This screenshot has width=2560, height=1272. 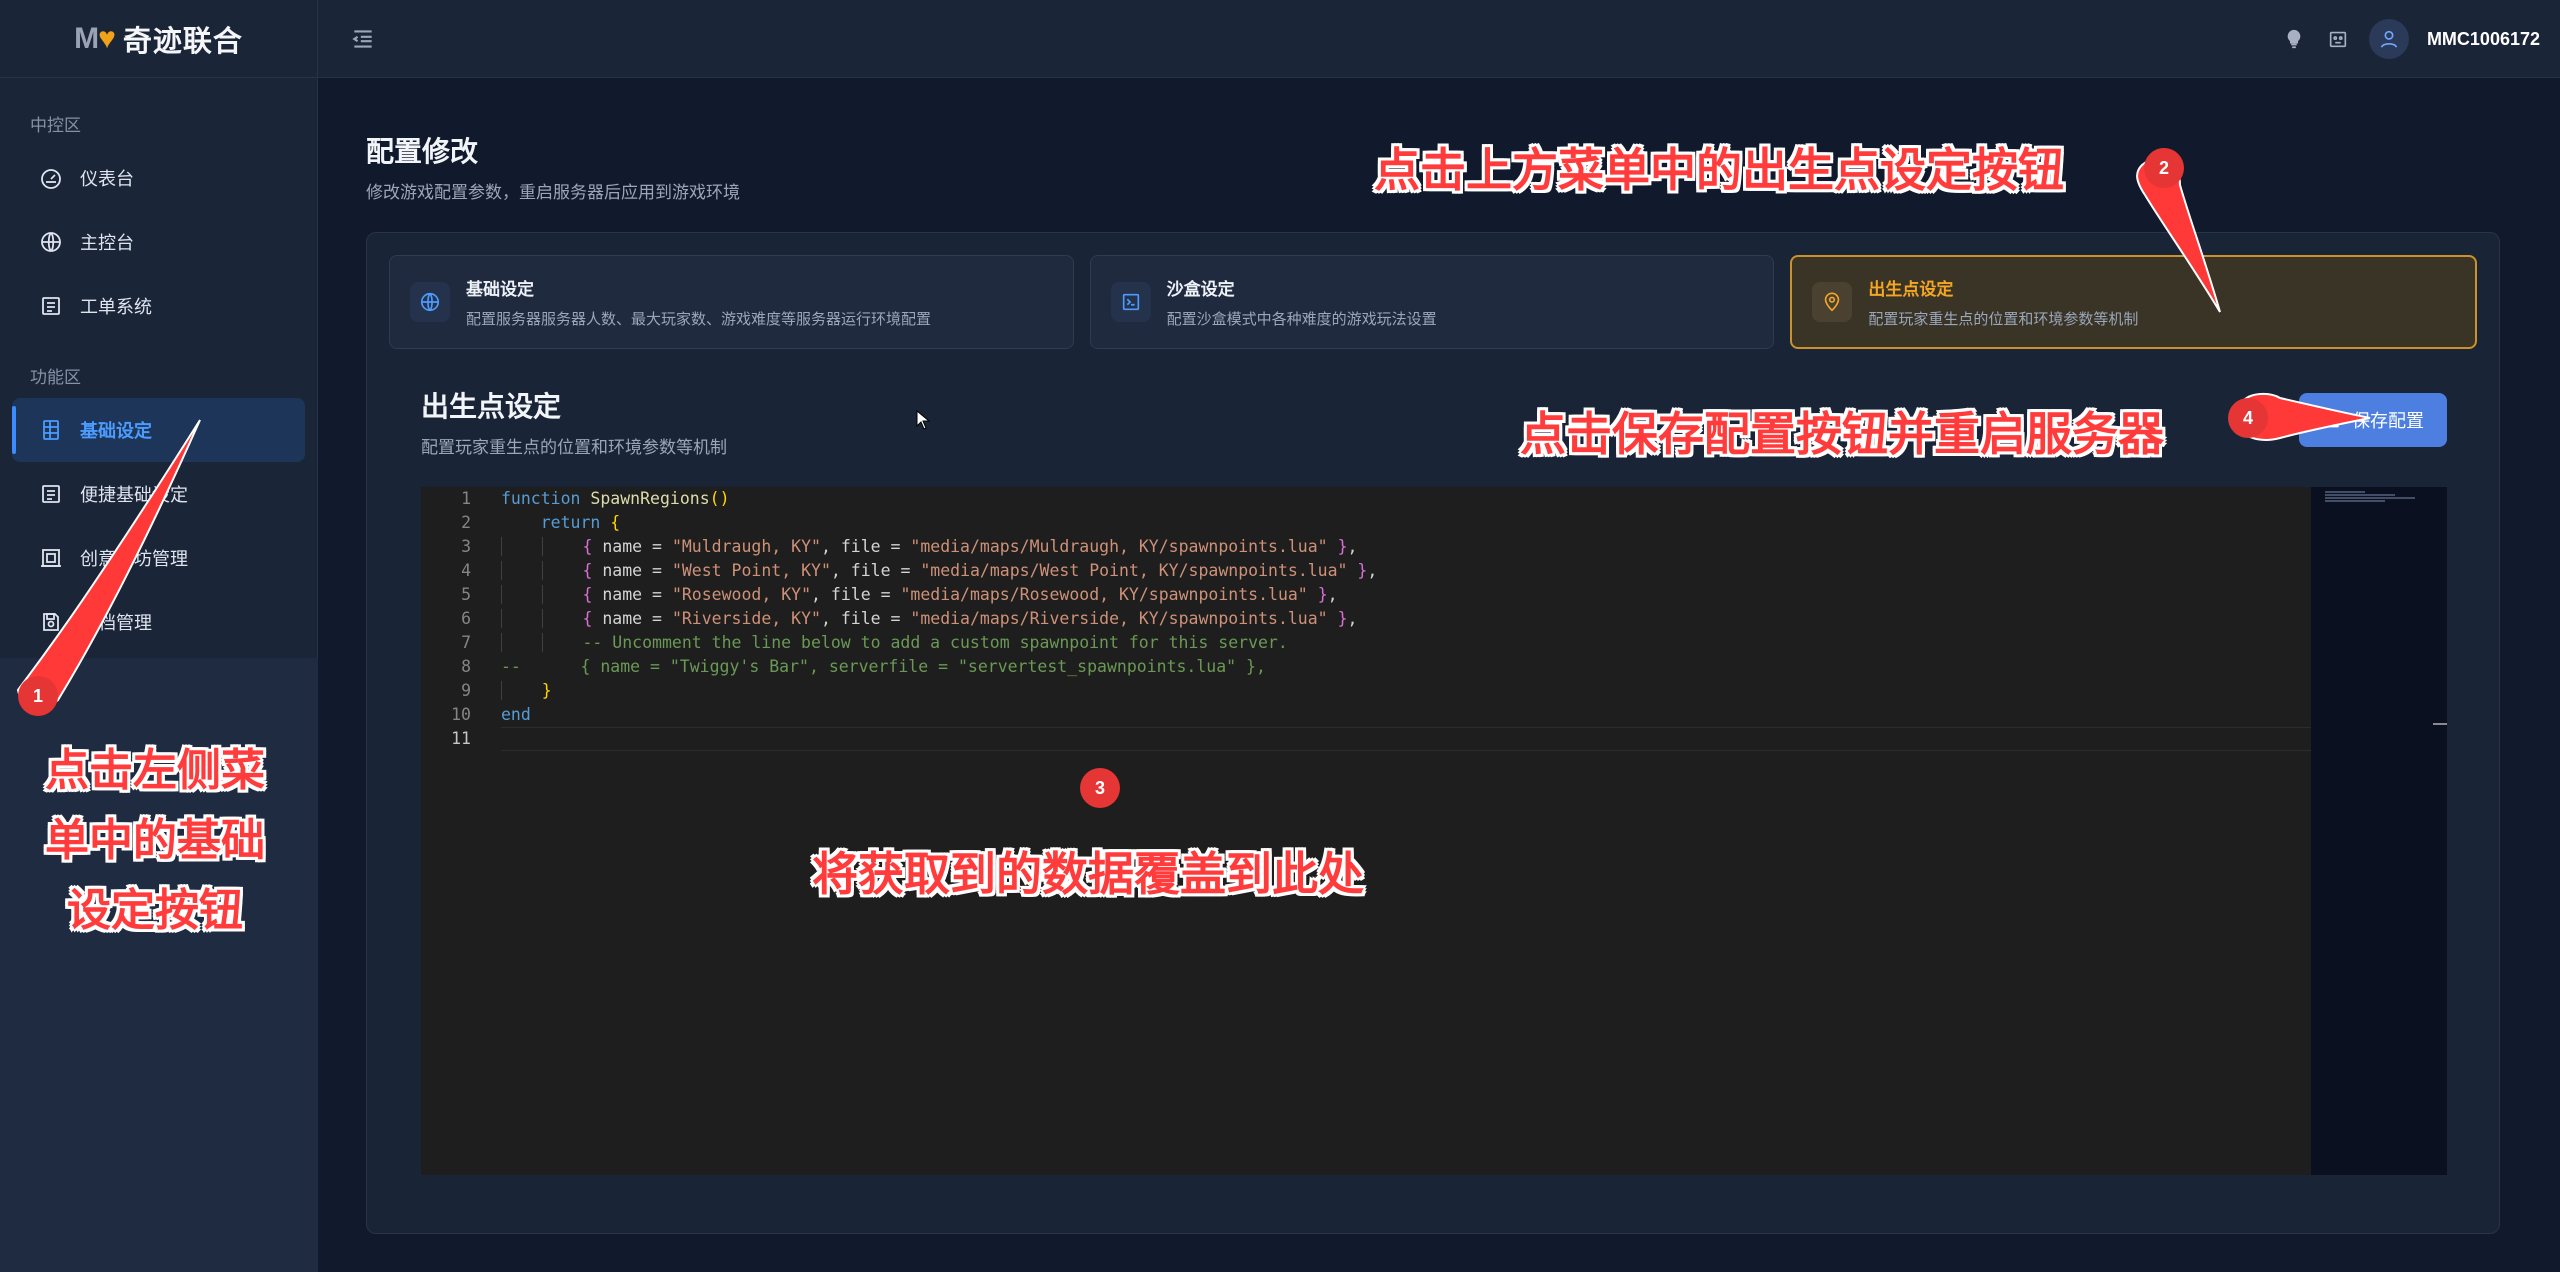 What do you see at coordinates (116, 623) in the screenshot?
I see `sidebar-item-label: 存档管理` at bounding box center [116, 623].